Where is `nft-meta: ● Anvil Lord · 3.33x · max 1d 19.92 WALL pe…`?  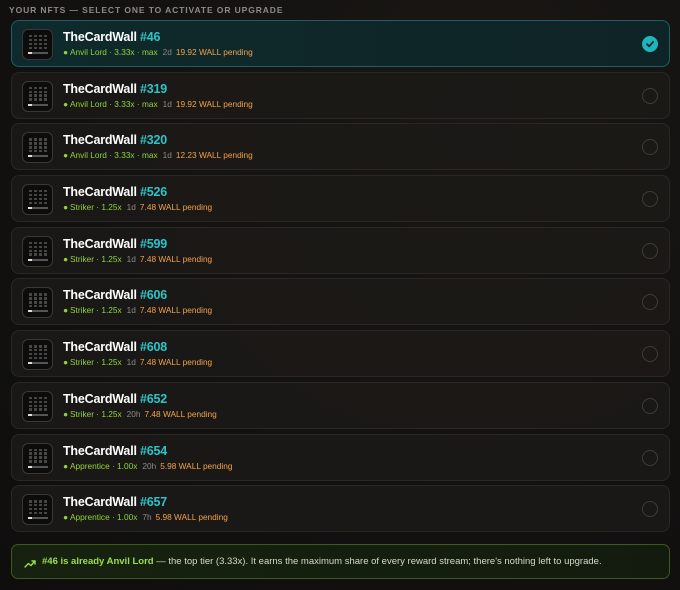 nft-meta: ● Anvil Lord · 3.33x · max 1d 19.92 WALL pe… is located at coordinates (158, 104).